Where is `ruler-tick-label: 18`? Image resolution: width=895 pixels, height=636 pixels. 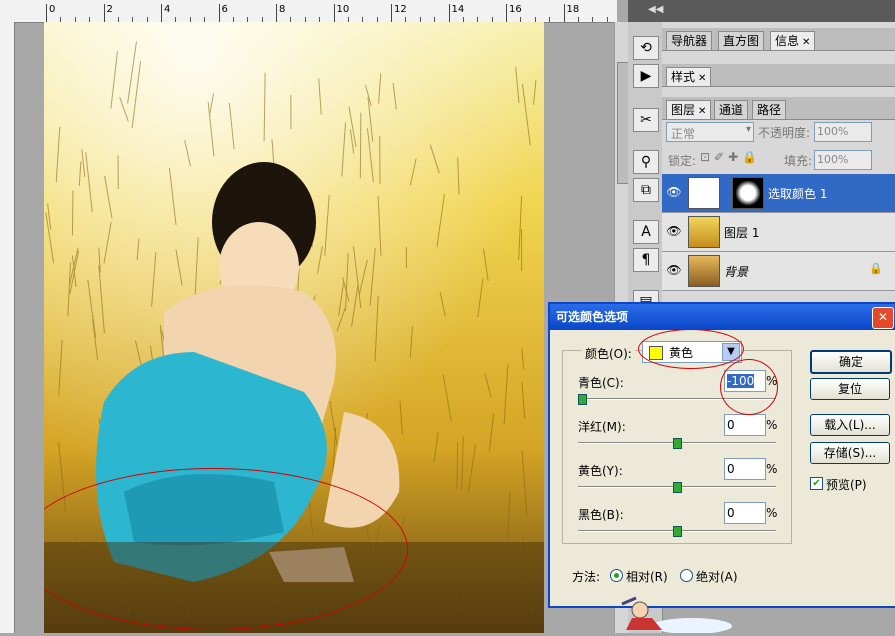
ruler-tick-label: 18 is located at coordinates (573, 9).